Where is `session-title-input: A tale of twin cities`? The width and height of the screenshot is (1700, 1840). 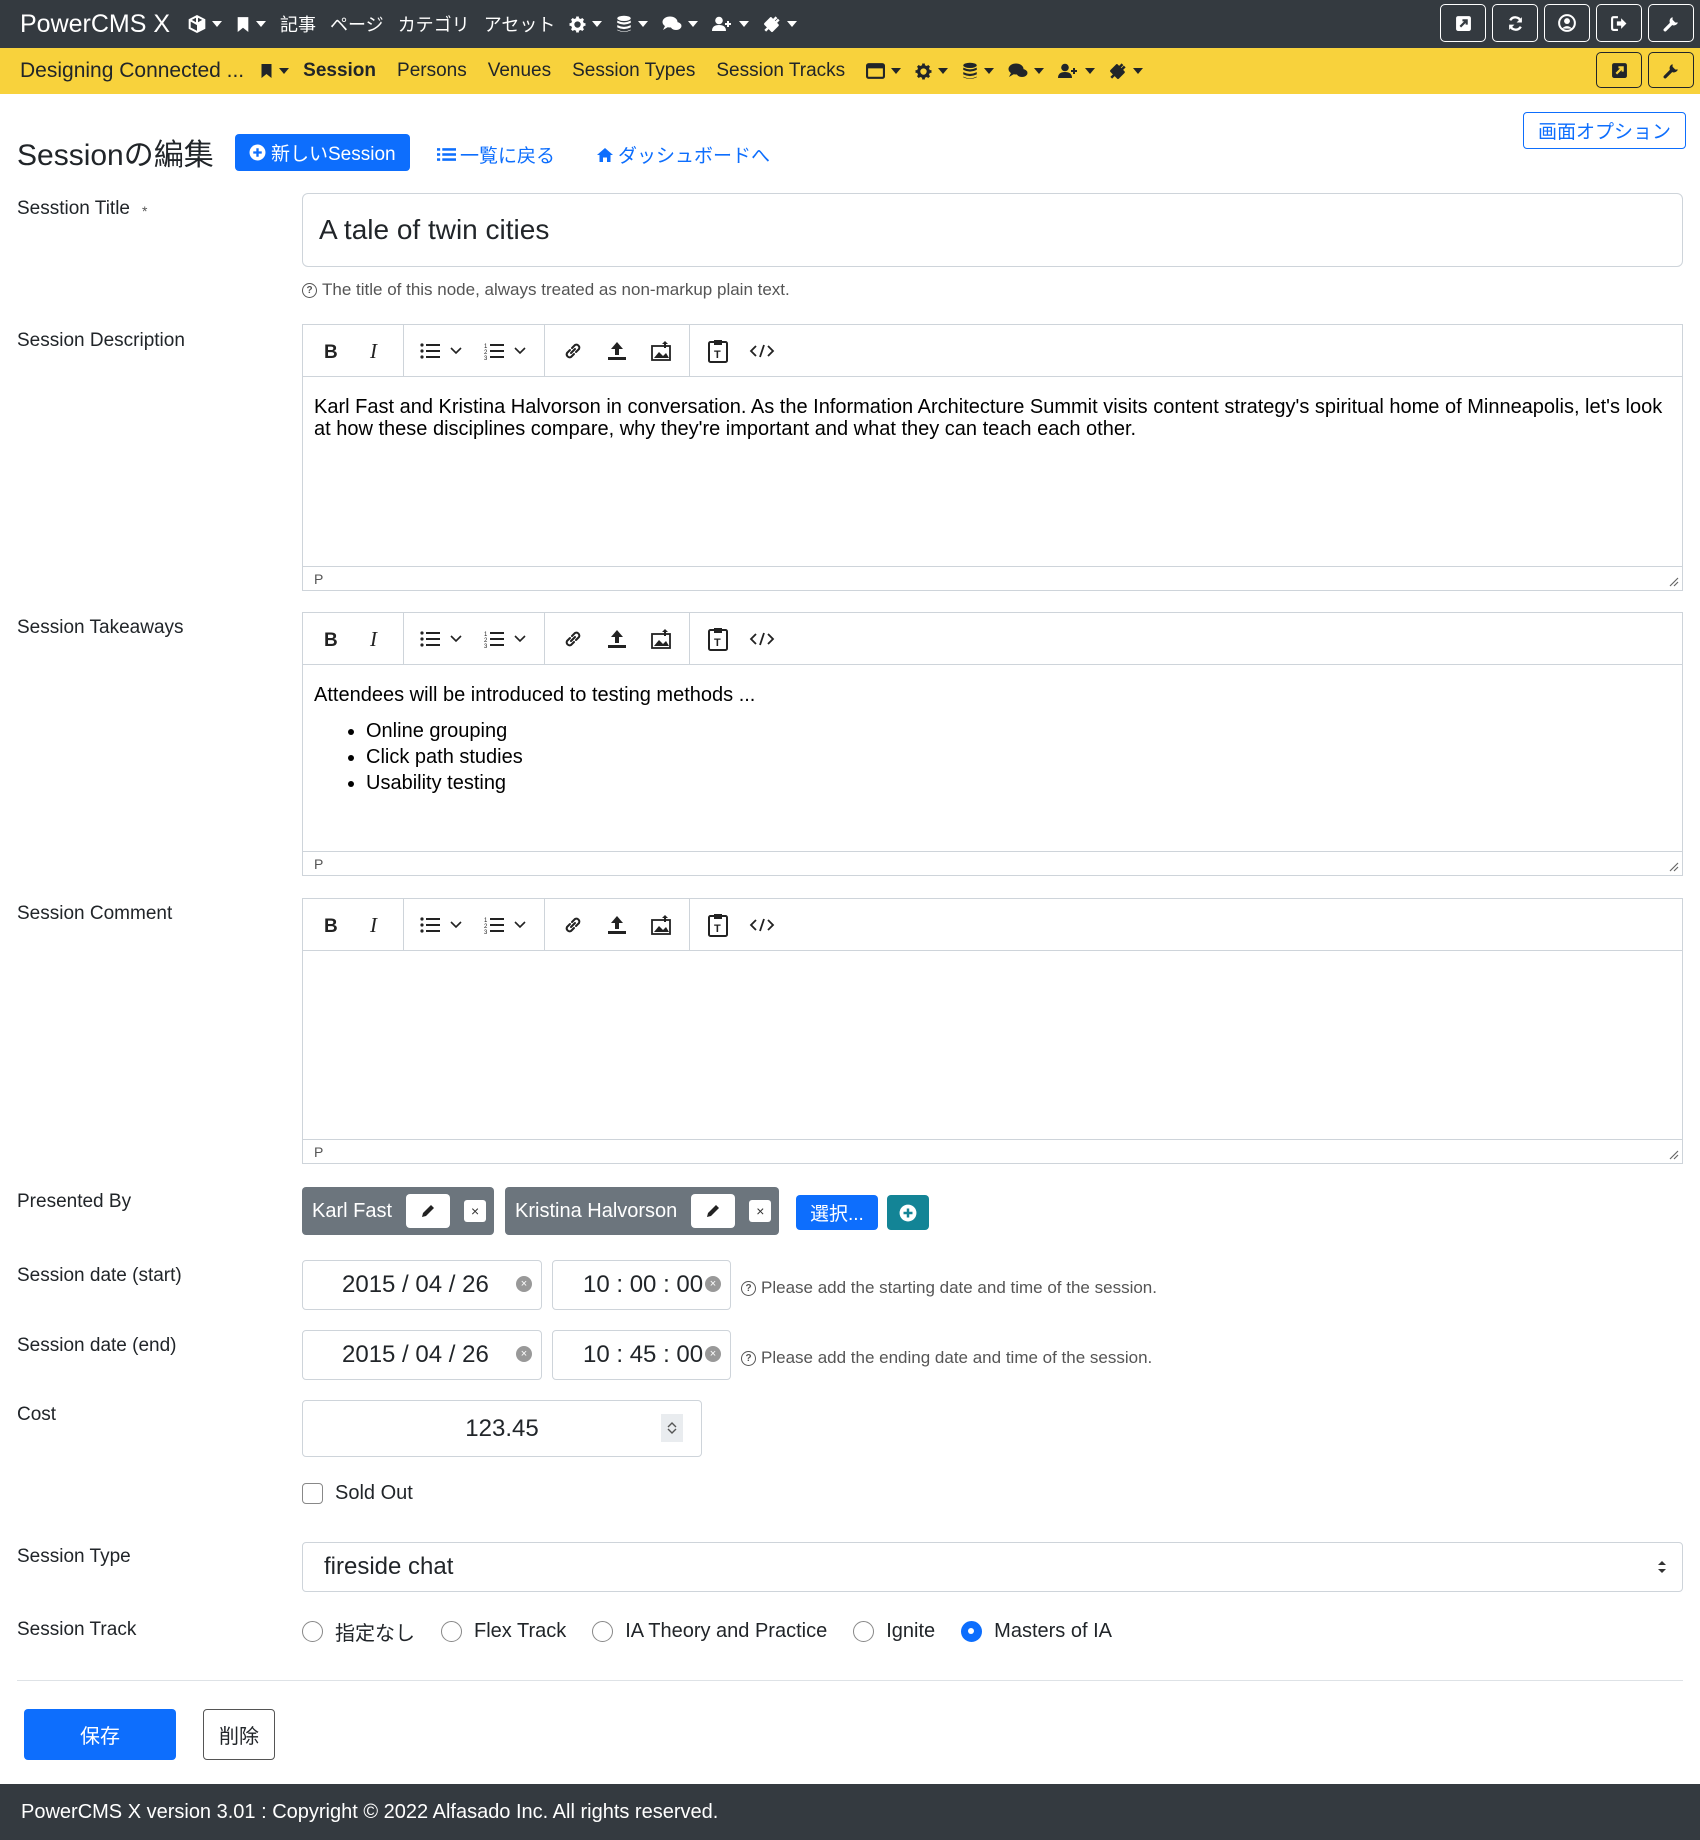
session-title-input: A tale of twin cities is located at coordinates (992, 230).